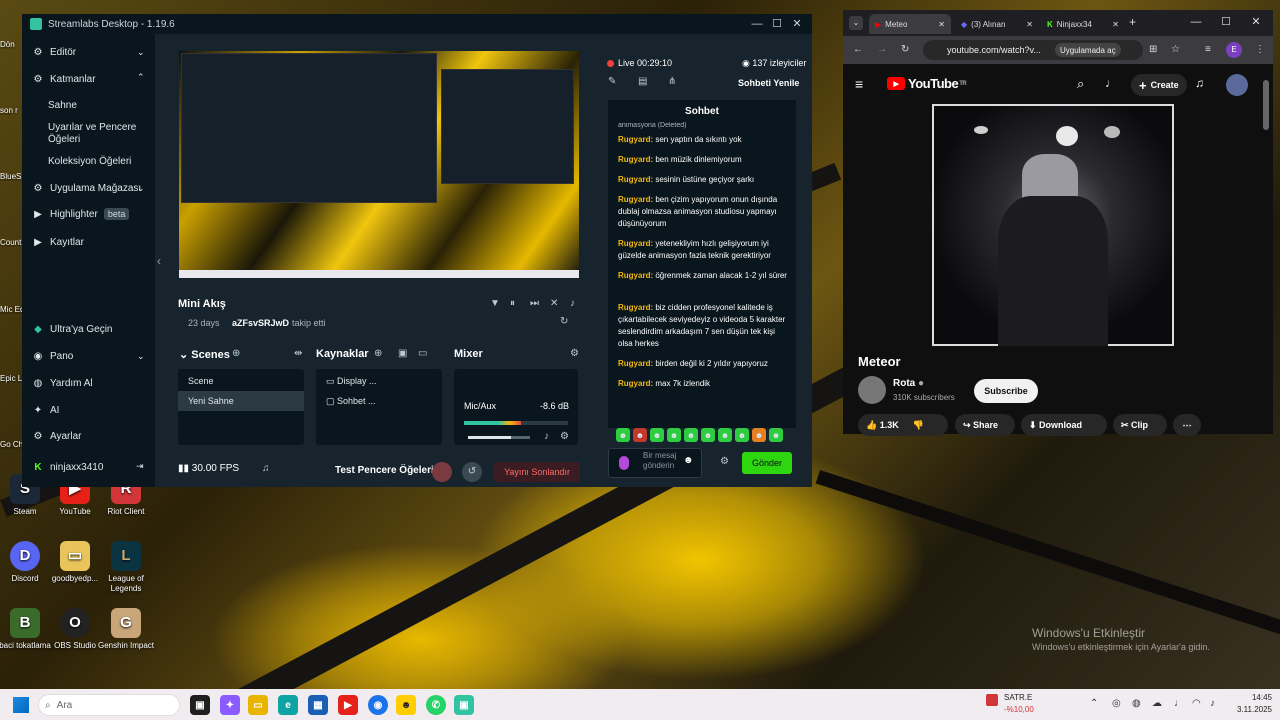 This screenshot has width=1280, height=720. I want to click on transition-icon: ⇹, so click(298, 353).